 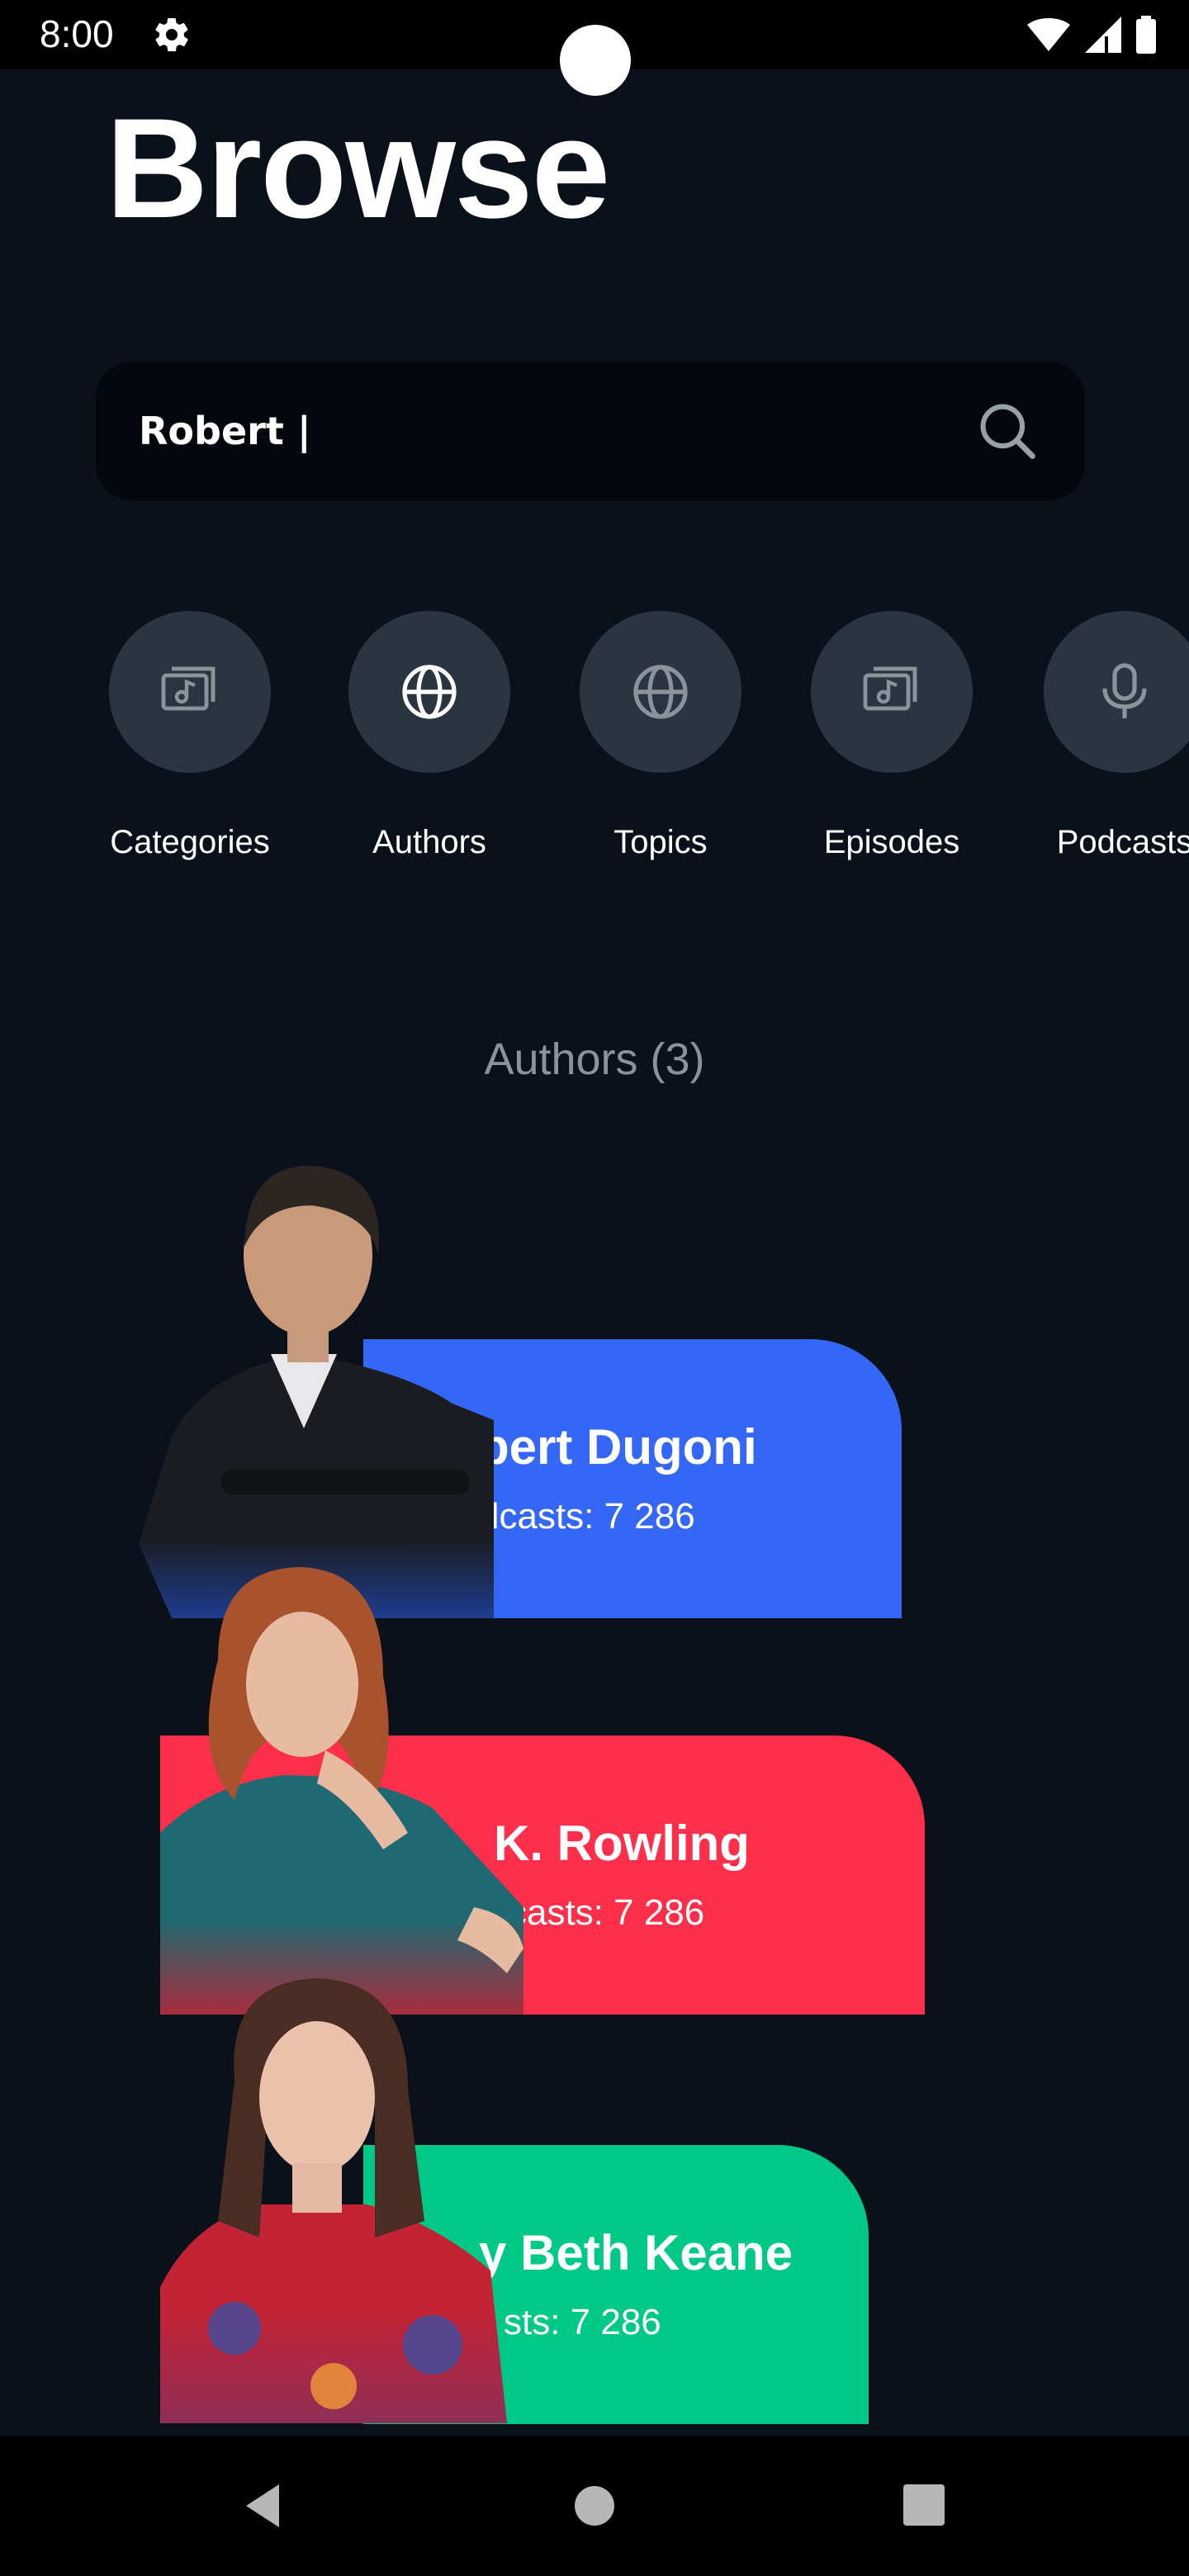 I want to click on category-label: Podcasts, so click(x=1122, y=842).